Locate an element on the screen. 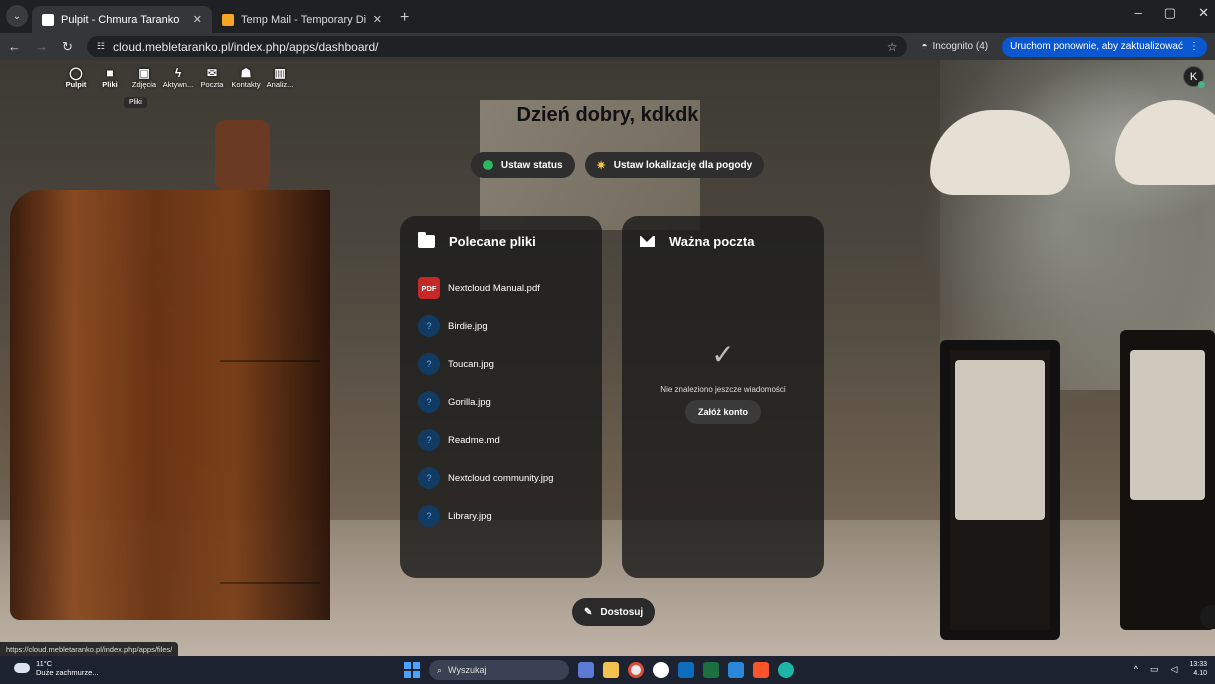 The height and width of the screenshot is (684, 1215). customize-button: ✎ Dostosuj is located at coordinates (614, 612).